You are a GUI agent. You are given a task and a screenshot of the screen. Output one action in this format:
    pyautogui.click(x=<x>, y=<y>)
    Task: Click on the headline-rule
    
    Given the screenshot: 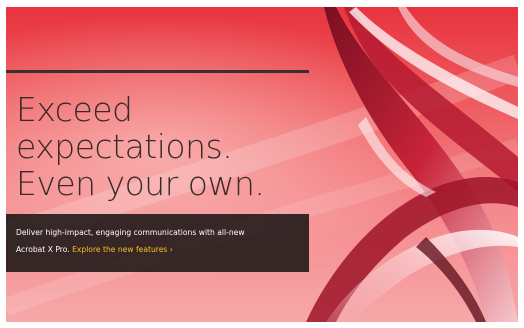 What is the action you would take?
    pyautogui.click(x=157, y=71)
    